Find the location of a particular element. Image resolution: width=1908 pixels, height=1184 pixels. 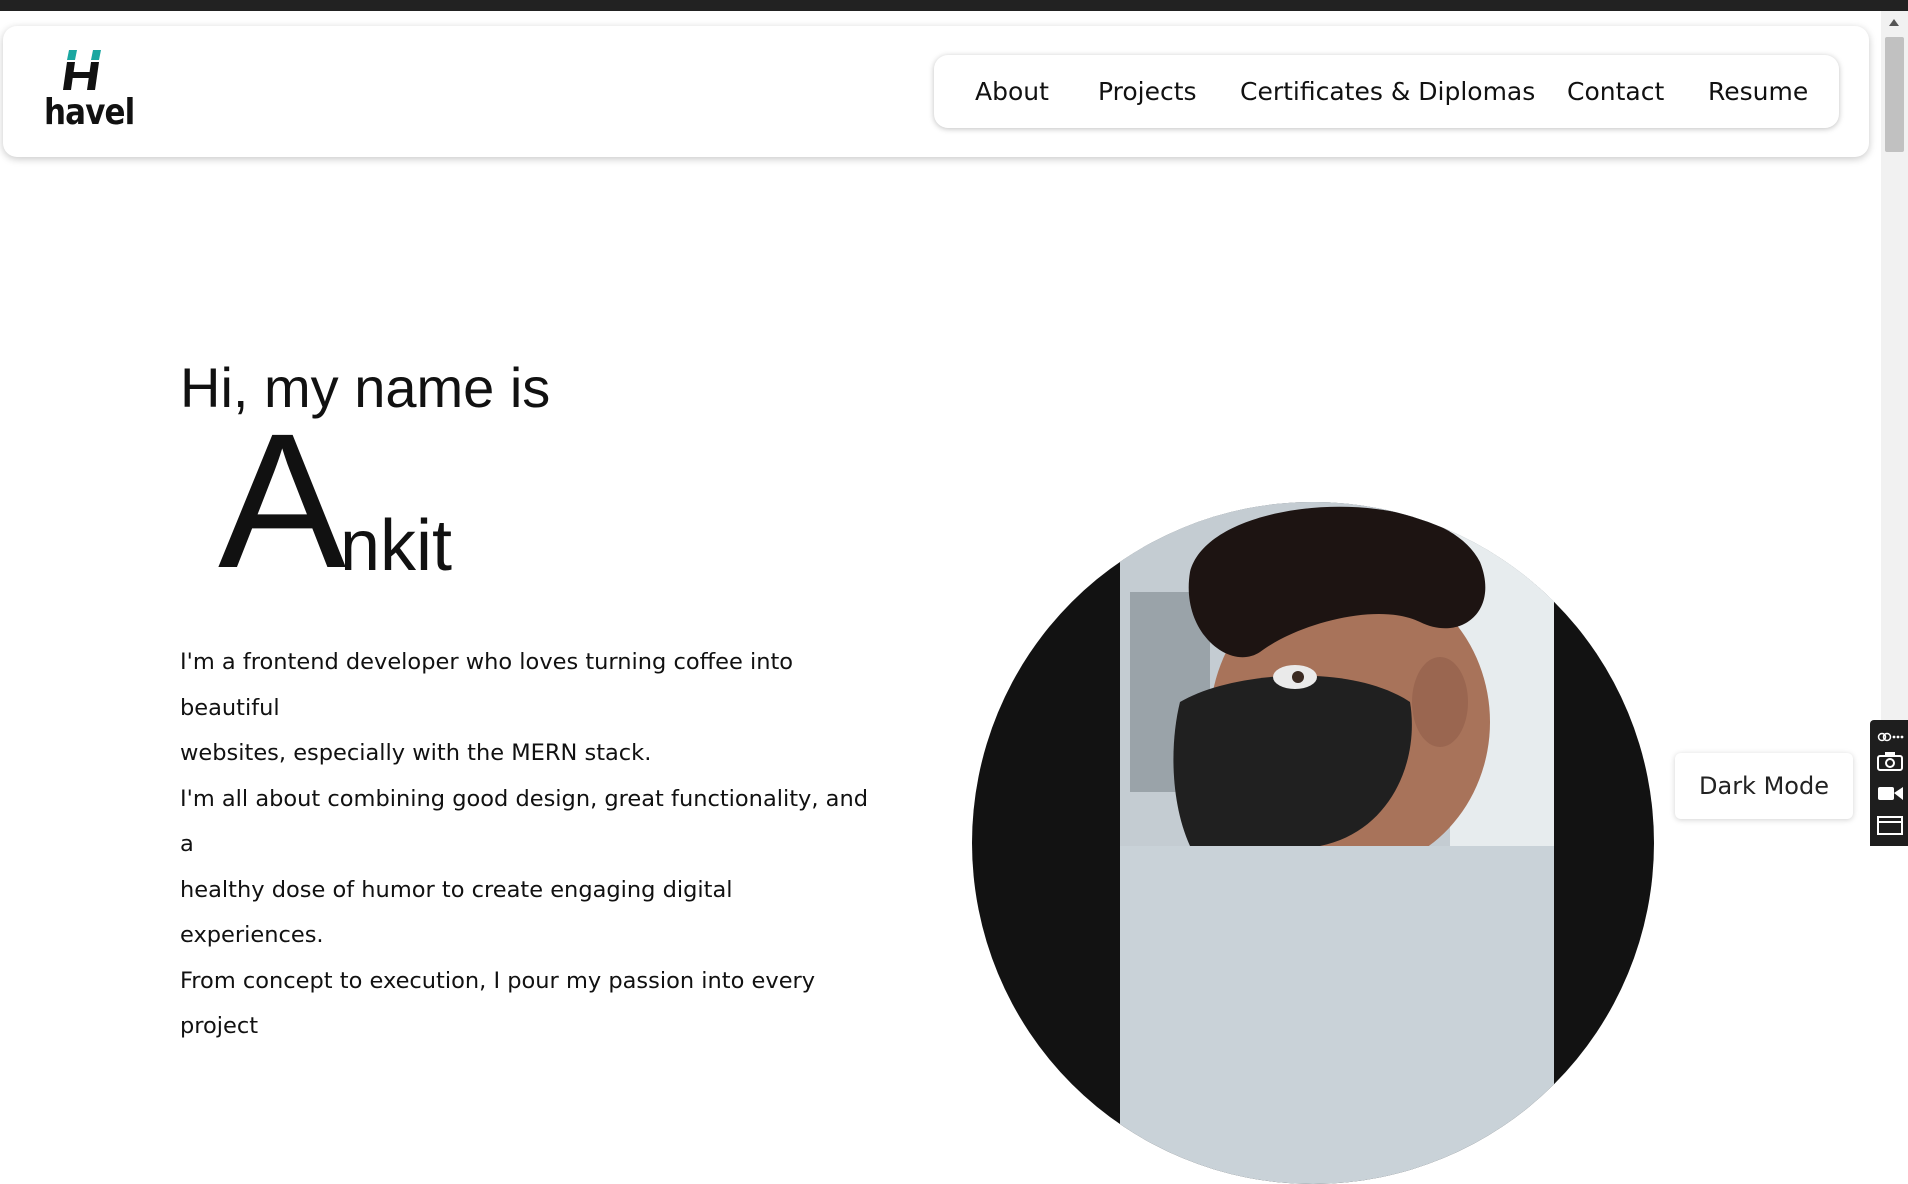

logo: havel is located at coordinates (94, 95).